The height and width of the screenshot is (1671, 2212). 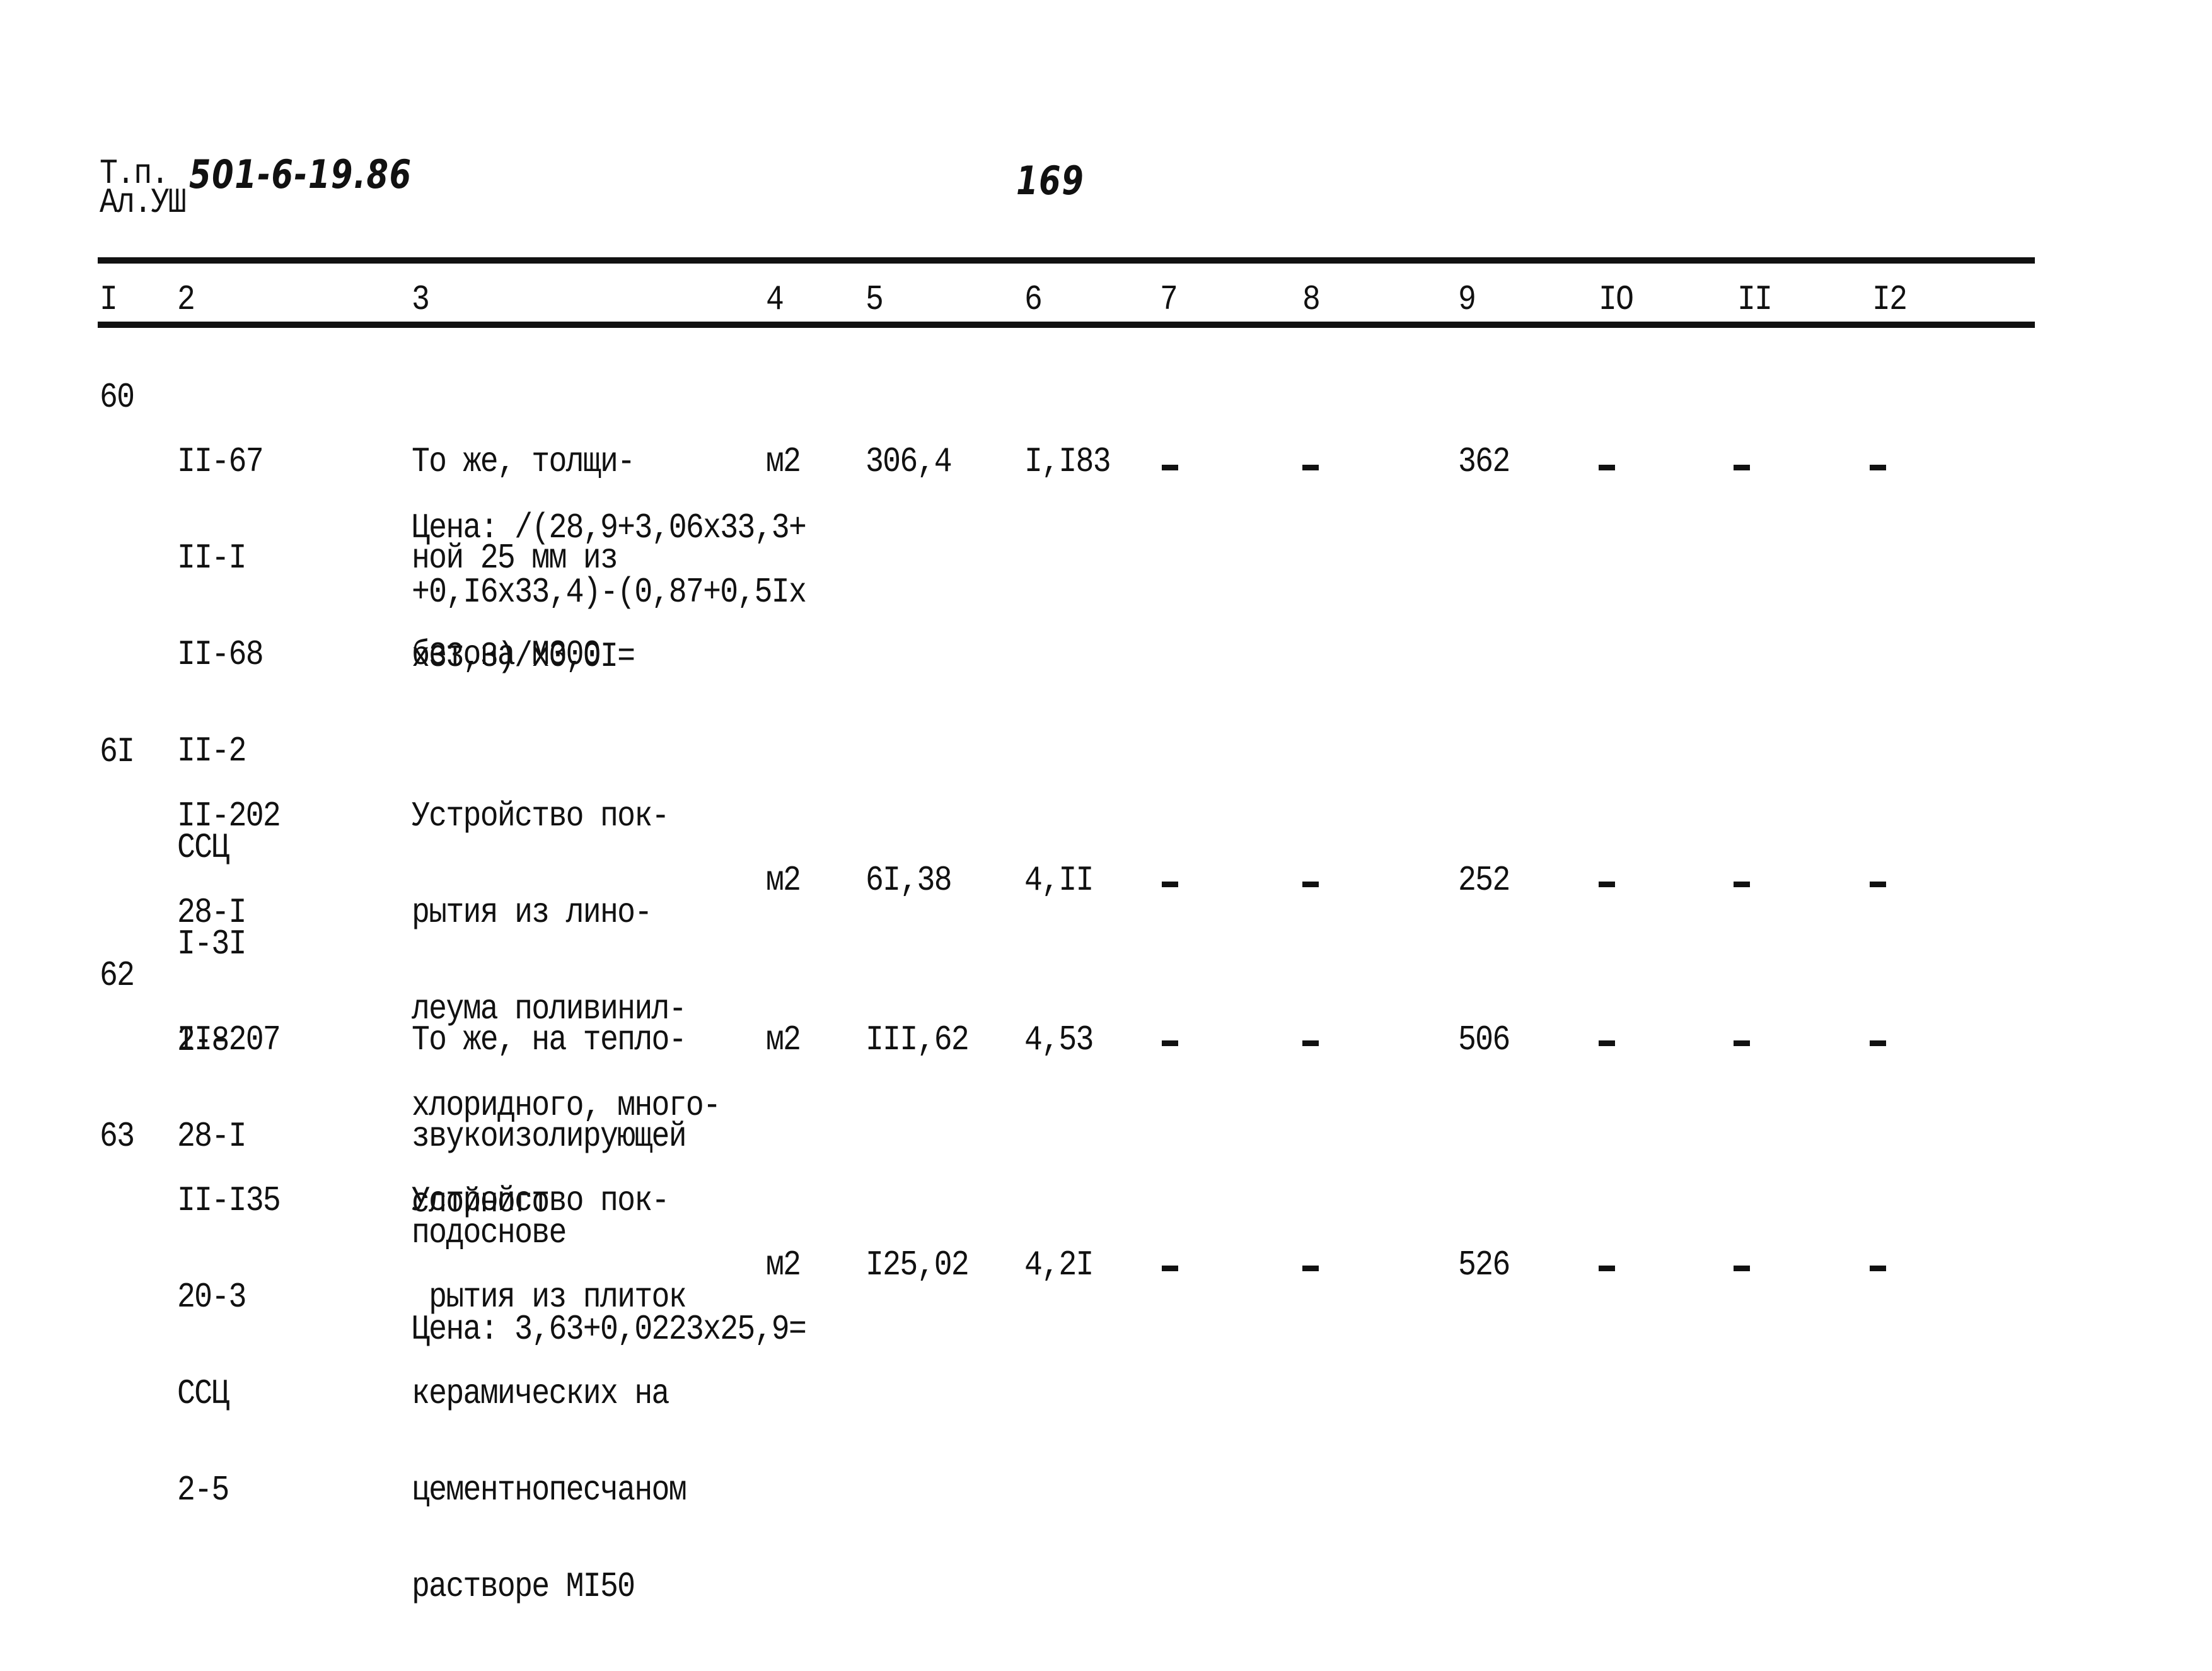 What do you see at coordinates (523, 558) in the screenshot?
I see `row-description: То же, толщи- ной 25 мм из бетона М300` at bounding box center [523, 558].